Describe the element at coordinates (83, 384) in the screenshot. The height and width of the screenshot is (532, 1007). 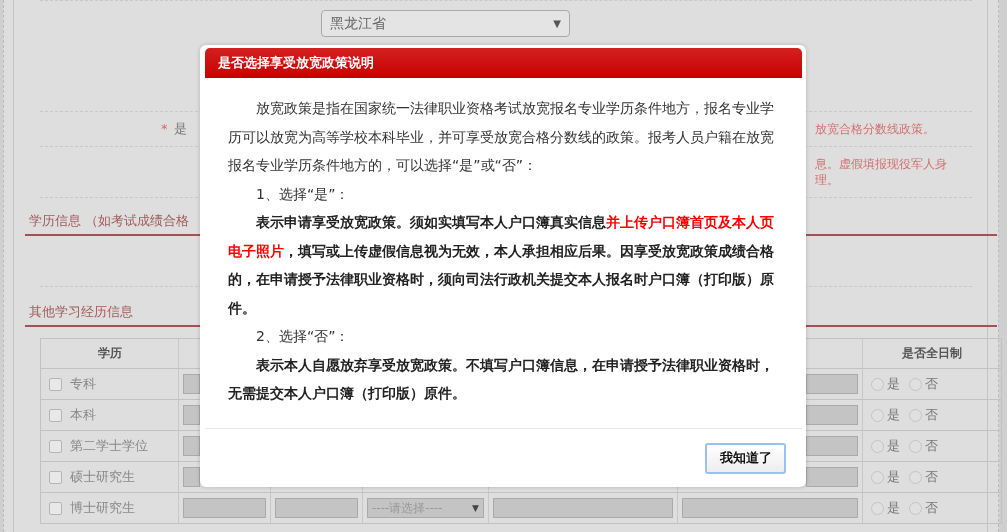
I see `degree-label: 专科` at that location.